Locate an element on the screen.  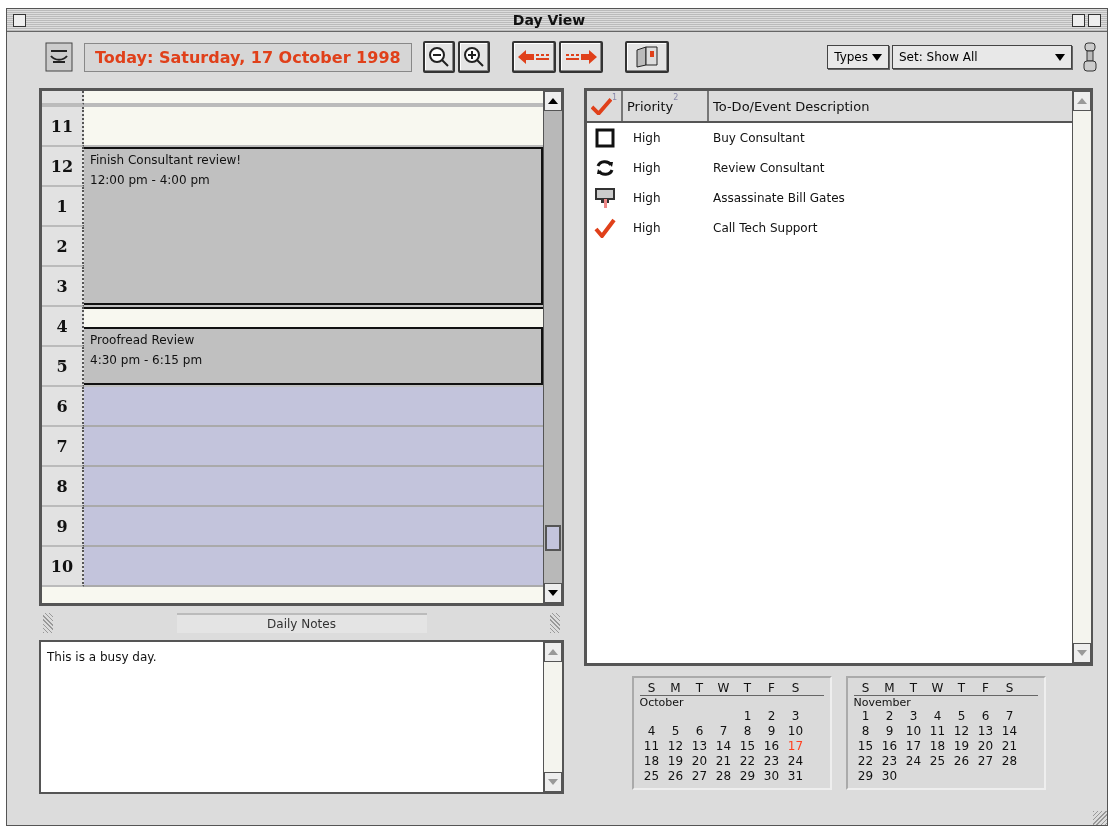
next-button is located at coordinates (580, 57).